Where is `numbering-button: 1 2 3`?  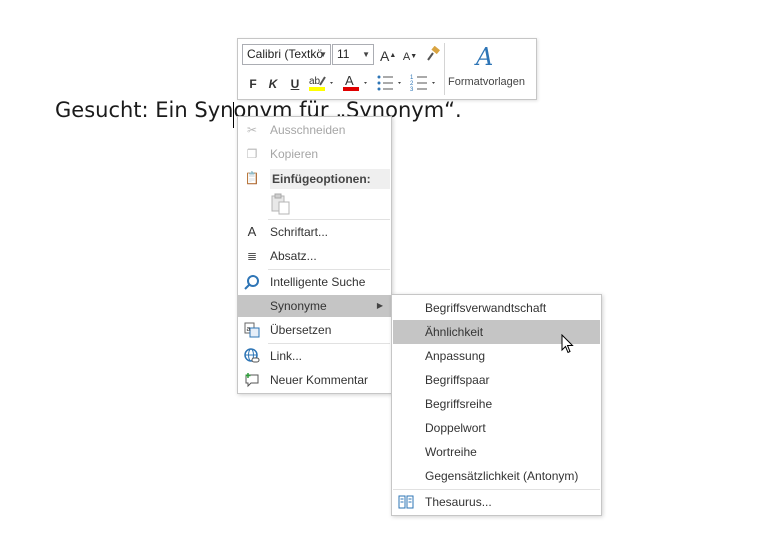 numbering-button: 1 2 3 is located at coordinates (424, 83).